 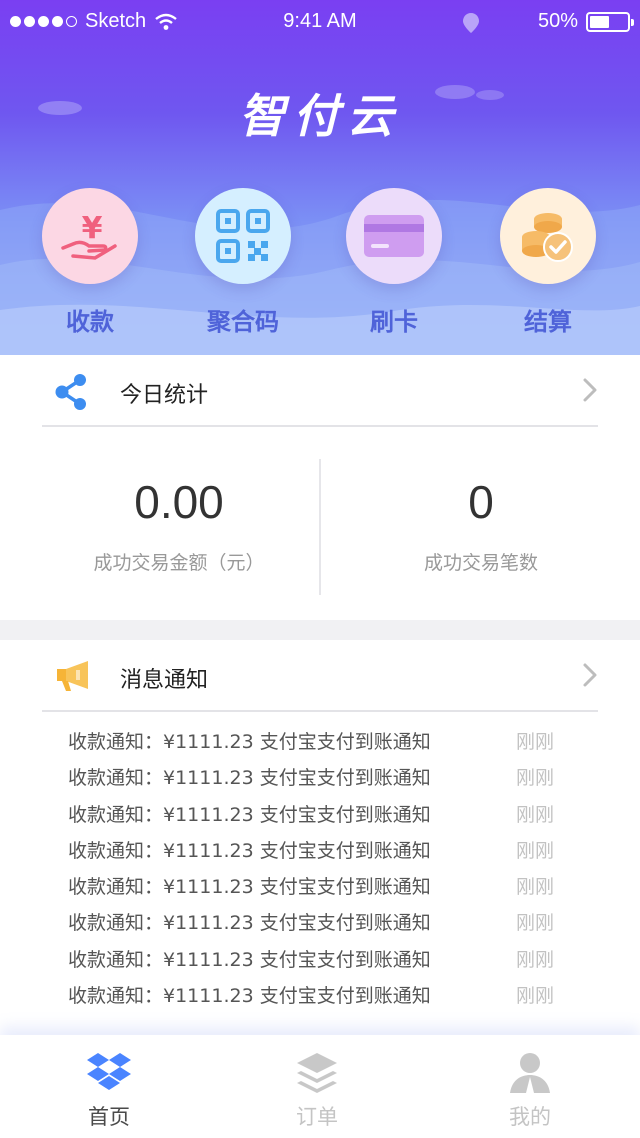 What do you see at coordinates (317, 1117) in the screenshot?
I see `tab-label: 订单` at bounding box center [317, 1117].